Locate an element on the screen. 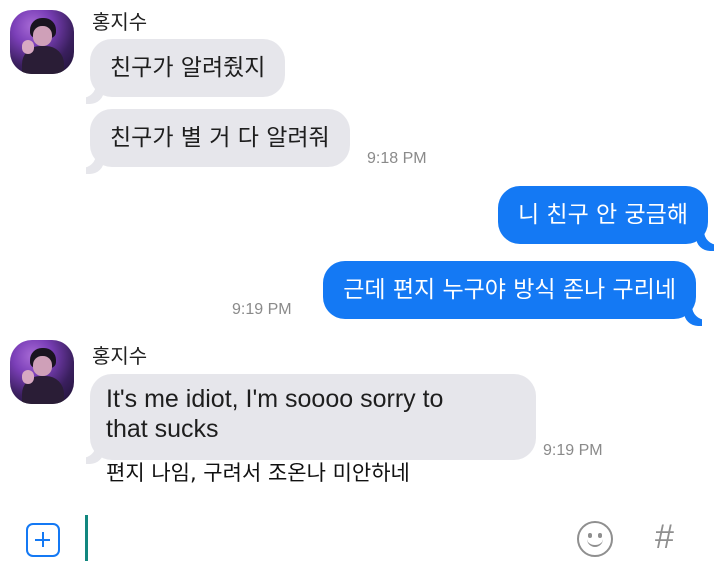 Image resolution: width=720 pixels, height=581 pixels. message-bubble-incoming: 친구가 알려줬지 is located at coordinates (188, 68).